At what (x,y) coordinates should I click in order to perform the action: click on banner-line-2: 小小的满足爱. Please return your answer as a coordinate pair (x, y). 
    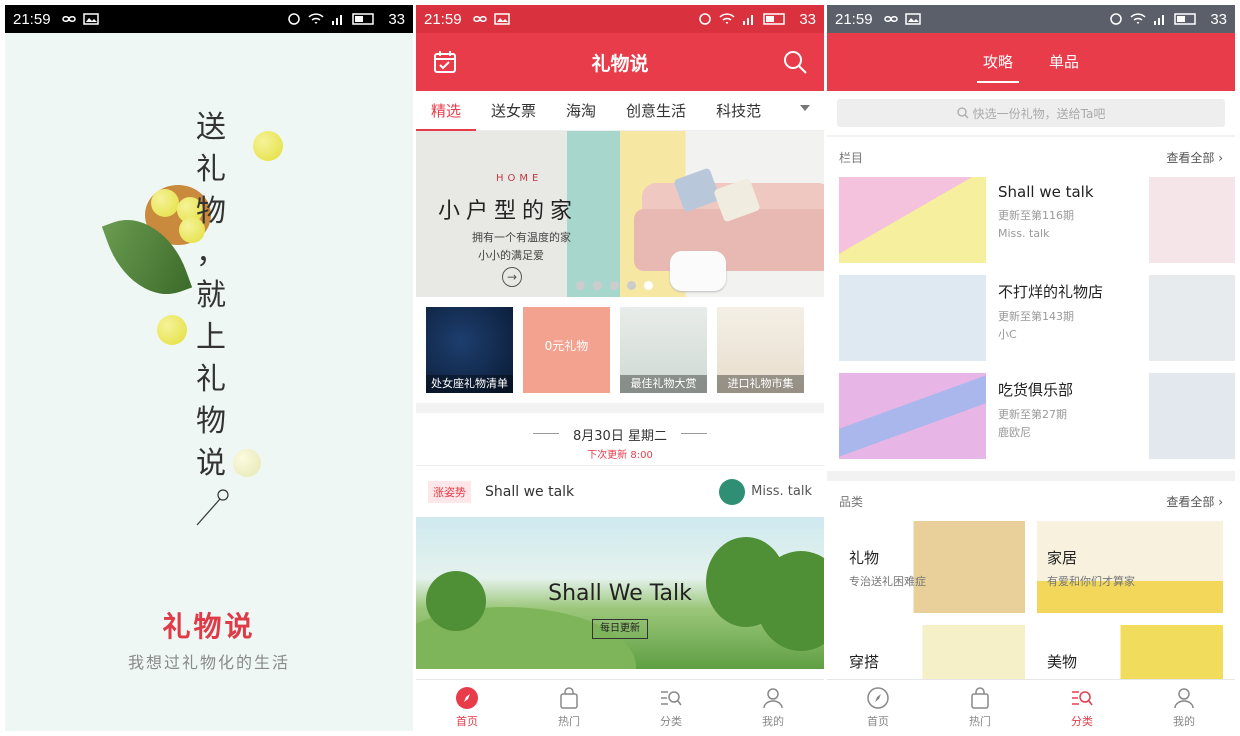
    Looking at the image, I should click on (511, 255).